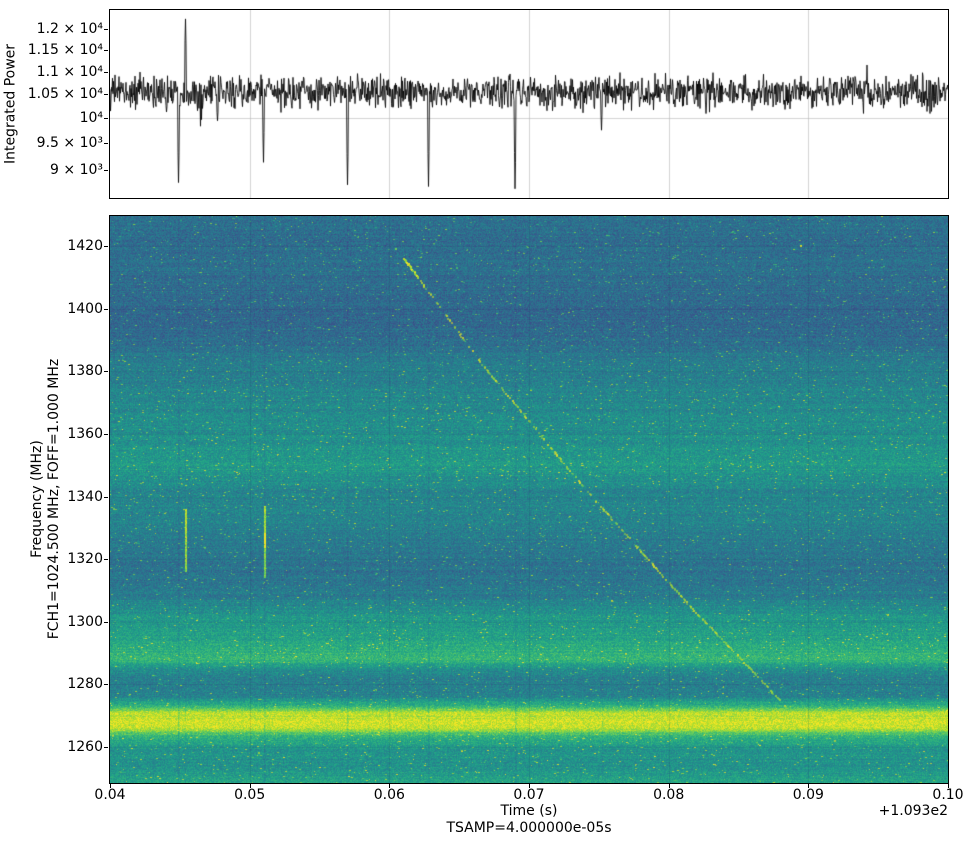 The width and height of the screenshot is (974, 849). I want to click on time-xtick-label: 0.06, so click(389, 795).